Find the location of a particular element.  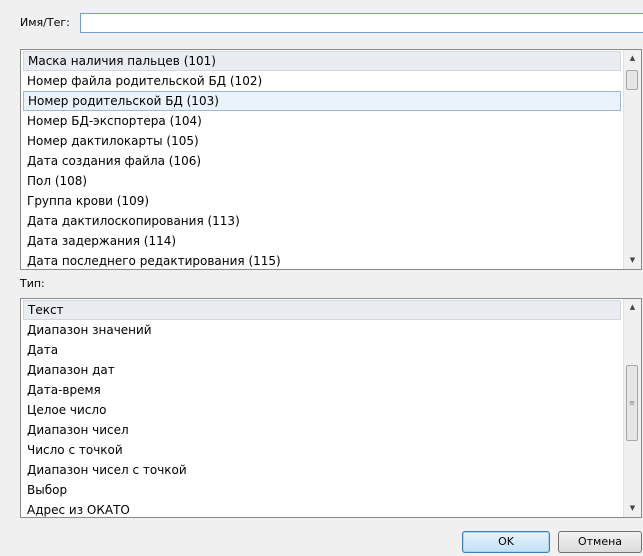

list-item: Число с точкой is located at coordinates (322, 450).